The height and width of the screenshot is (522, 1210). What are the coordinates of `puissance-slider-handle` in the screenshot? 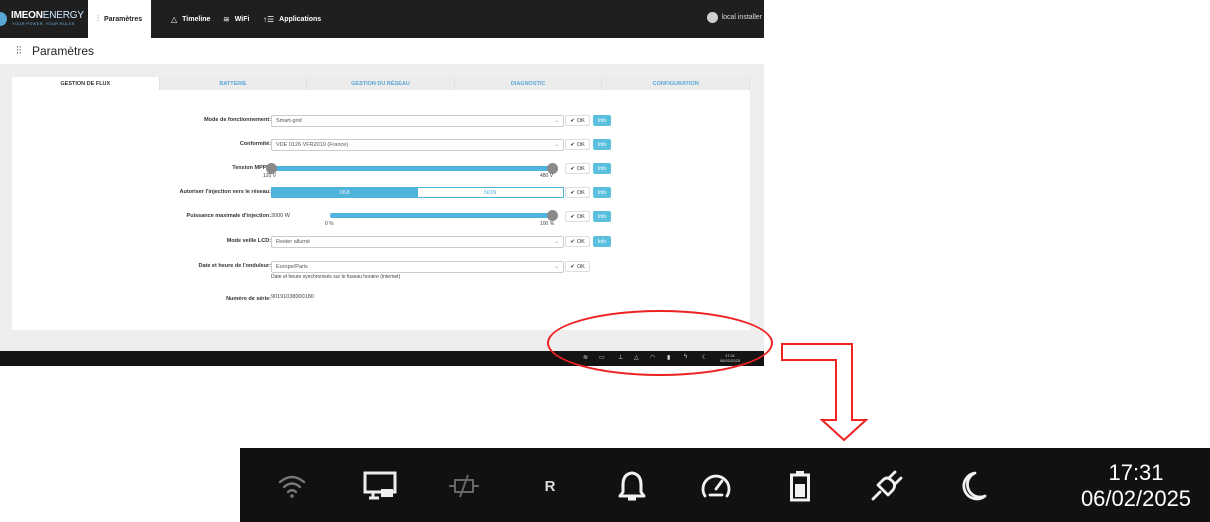 It's located at (552, 215).